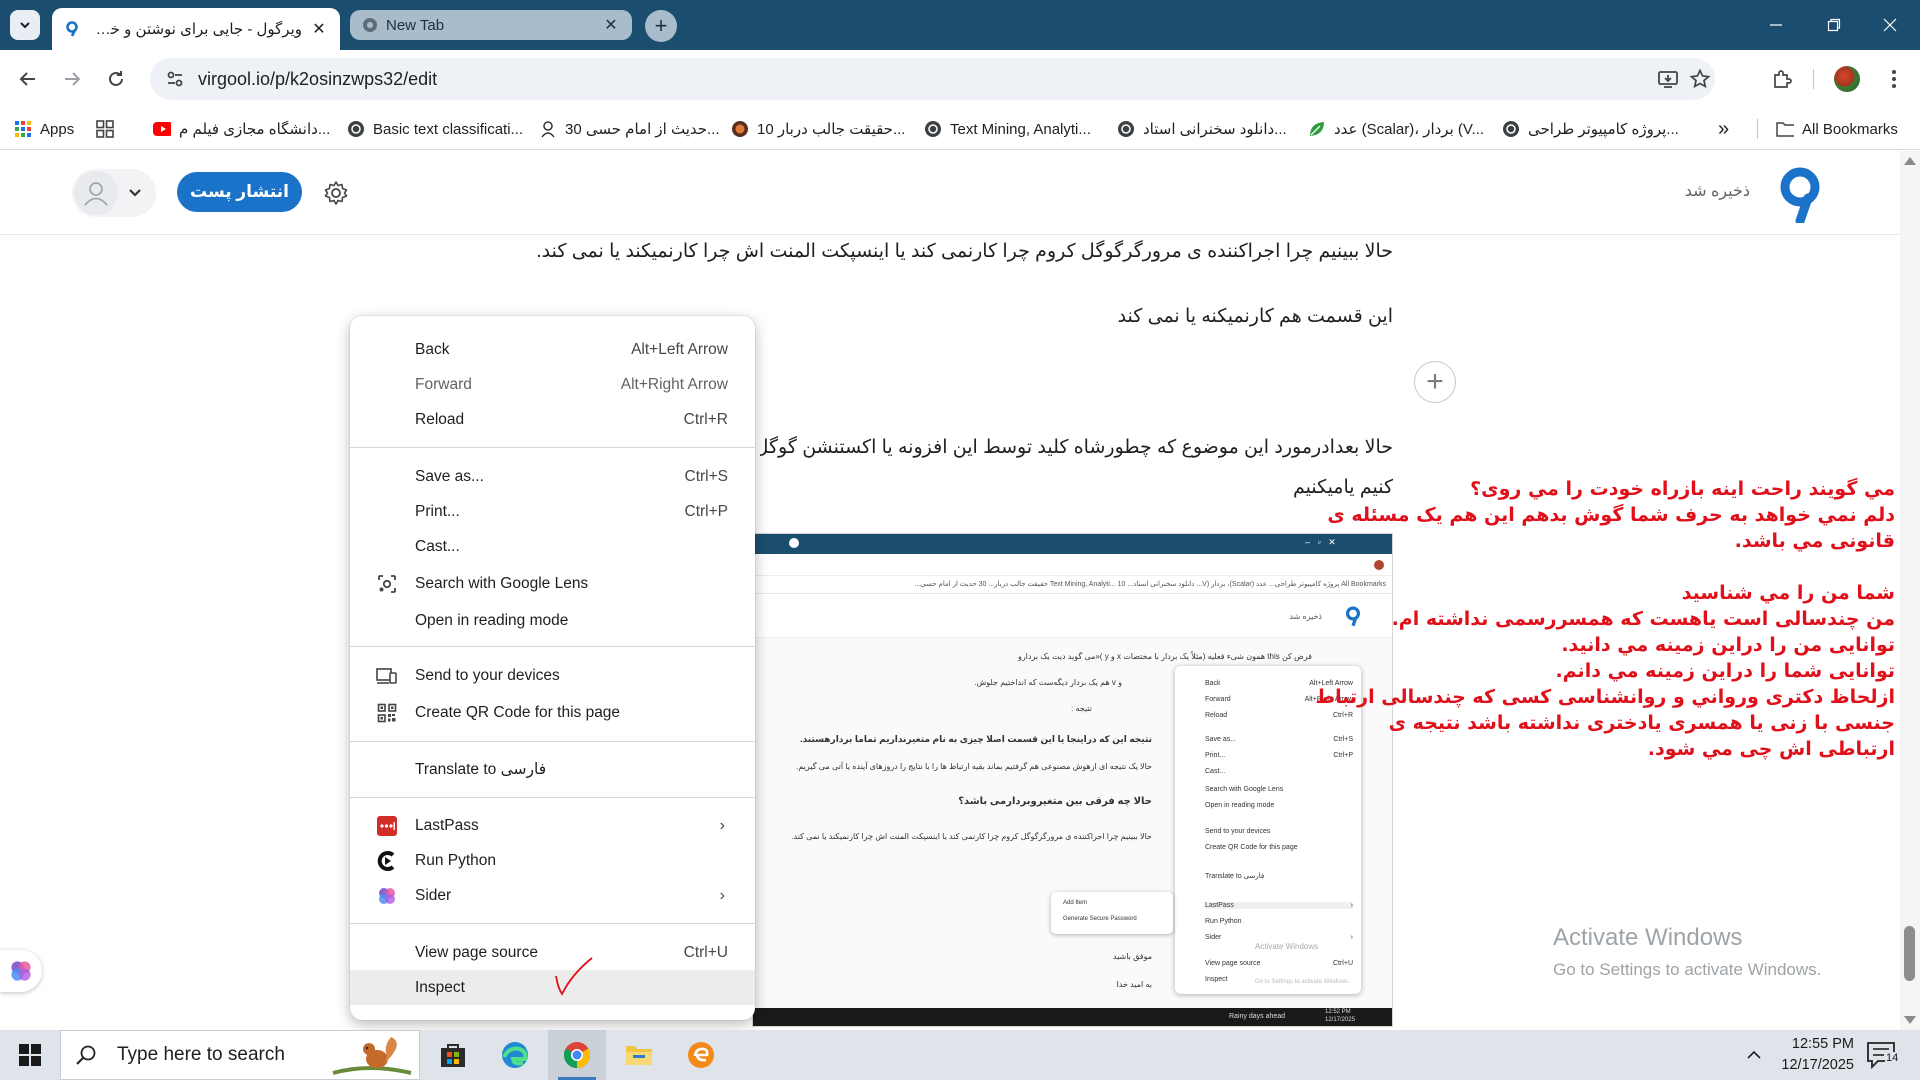  What do you see at coordinates (135, 193) in the screenshot?
I see `chevron-down-icon` at bounding box center [135, 193].